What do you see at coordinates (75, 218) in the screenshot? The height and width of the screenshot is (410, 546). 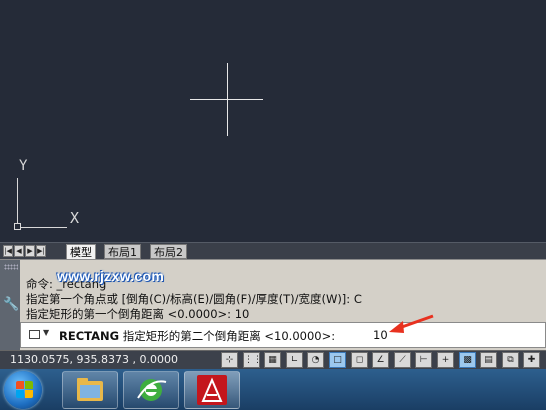 I see `ucs-x-label: X` at bounding box center [75, 218].